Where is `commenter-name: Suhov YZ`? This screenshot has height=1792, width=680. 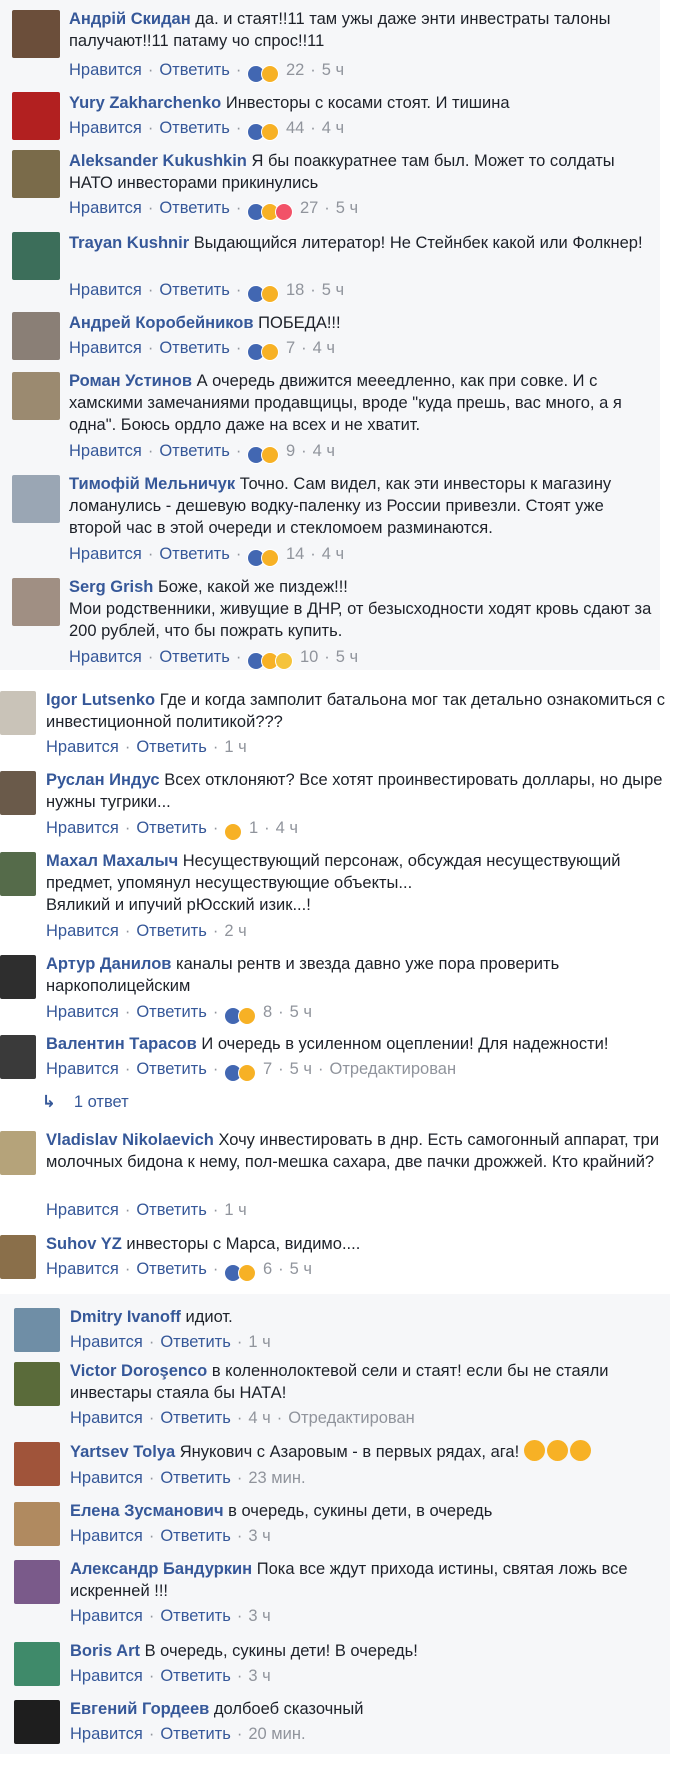
commenter-name: Suhov YZ is located at coordinates (84, 1244).